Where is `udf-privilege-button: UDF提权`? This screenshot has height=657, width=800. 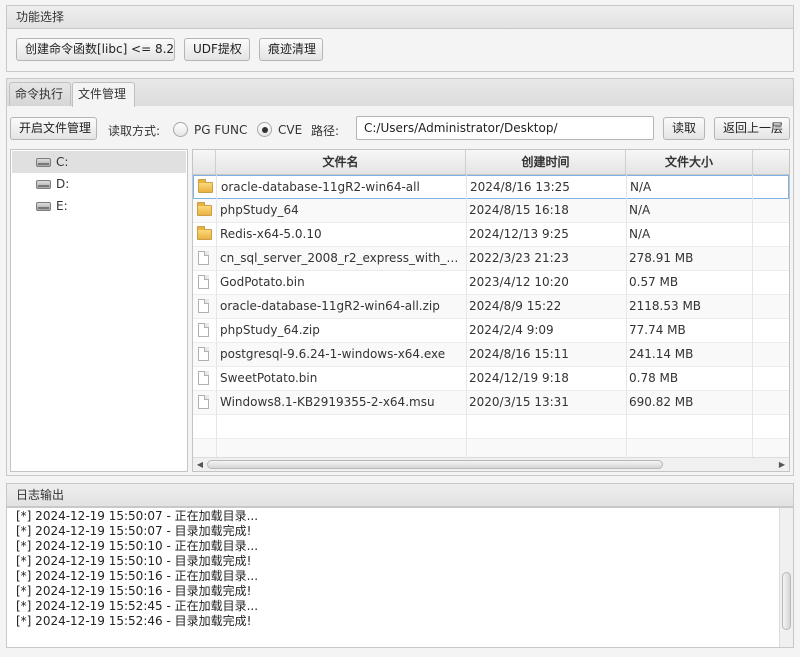 udf-privilege-button: UDF提权 is located at coordinates (217, 49).